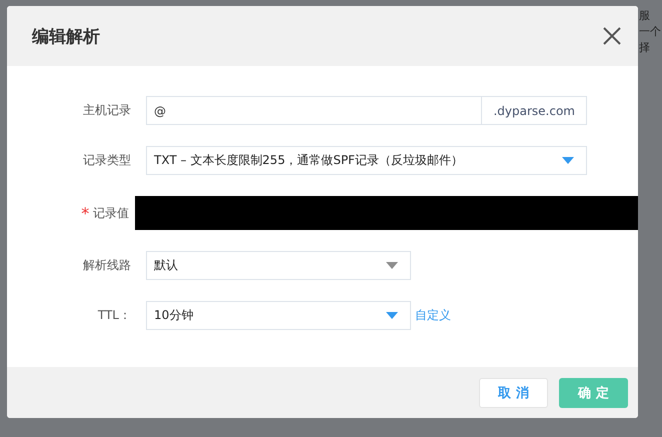 The height and width of the screenshot is (437, 662). What do you see at coordinates (107, 110) in the screenshot?
I see `field-label: 主机记录` at bounding box center [107, 110].